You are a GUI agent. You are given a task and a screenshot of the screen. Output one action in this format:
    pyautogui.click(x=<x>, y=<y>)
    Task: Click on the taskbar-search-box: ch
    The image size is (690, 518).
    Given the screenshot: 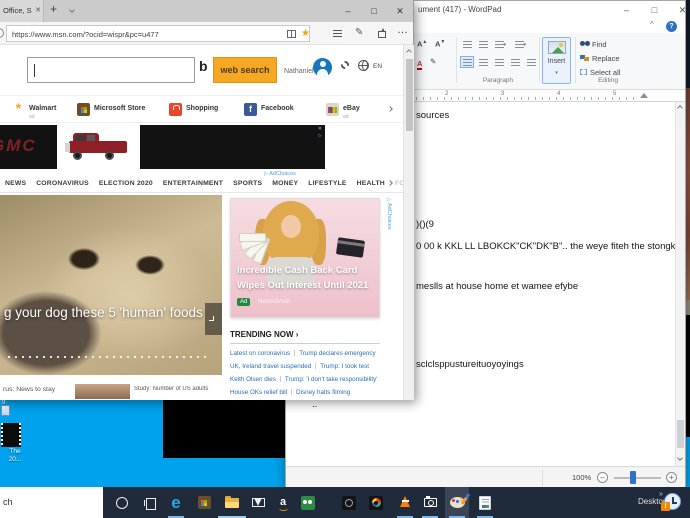 What is the action you would take?
    pyautogui.click(x=51, y=502)
    